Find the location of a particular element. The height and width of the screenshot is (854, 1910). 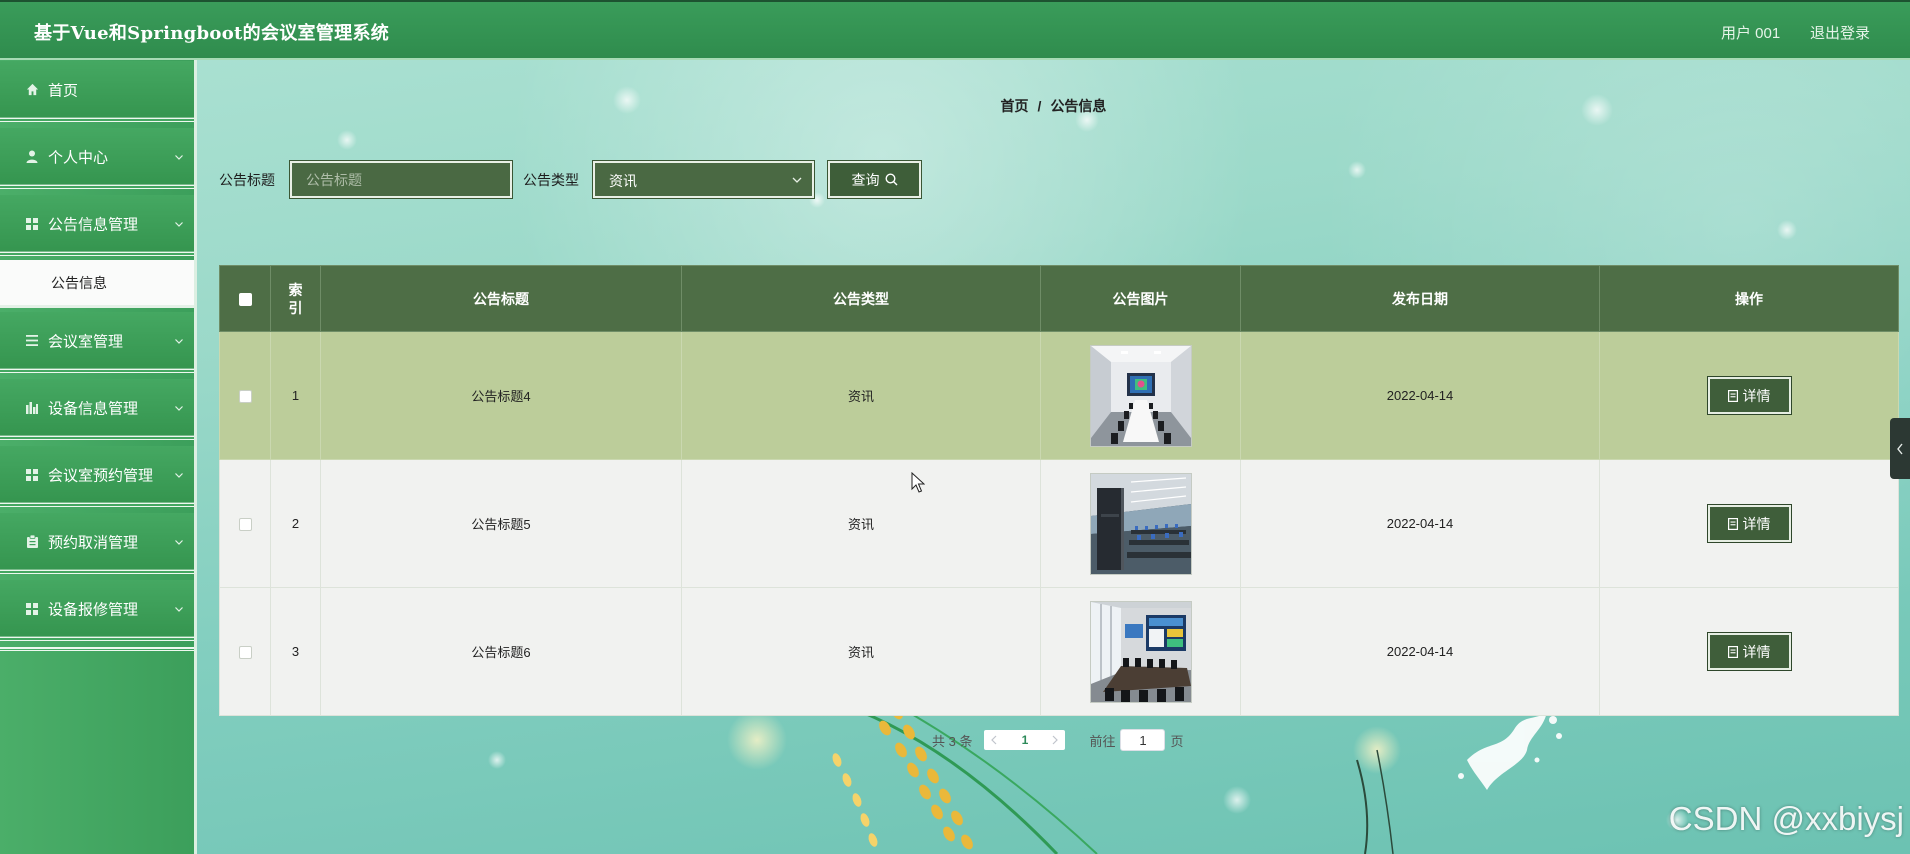

type-select: 资讯 is located at coordinates (703, 179).